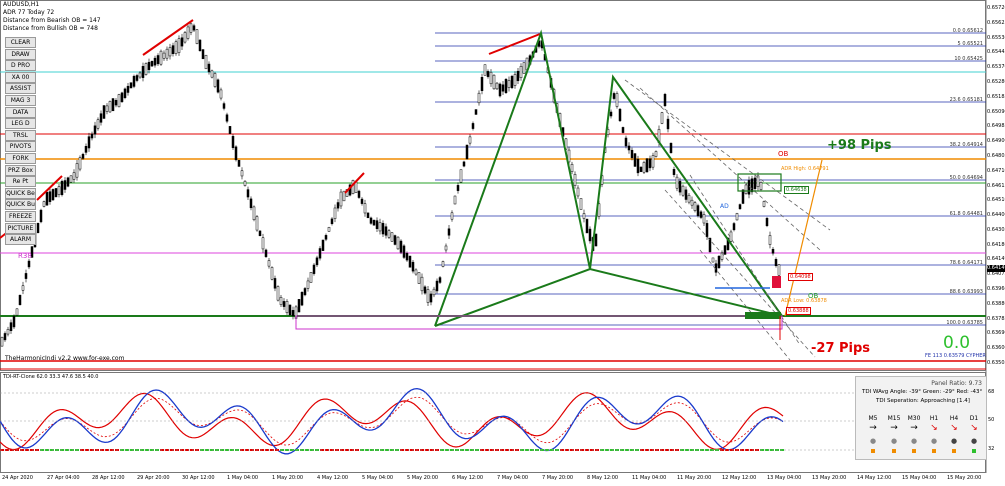  I want to click on price-tick: 0.64710, so click(996, 170).